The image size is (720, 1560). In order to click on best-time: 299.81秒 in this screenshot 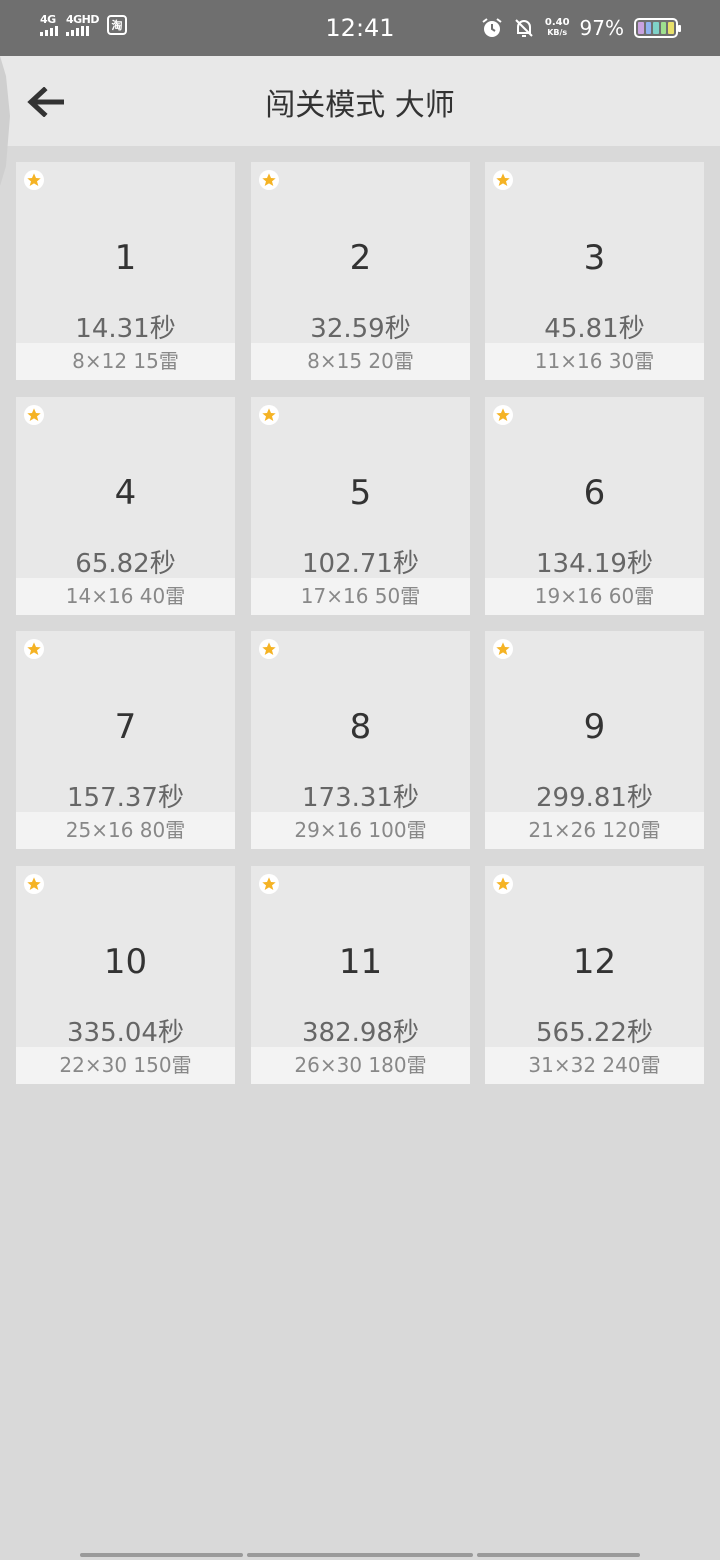, I will do `click(594, 798)`.